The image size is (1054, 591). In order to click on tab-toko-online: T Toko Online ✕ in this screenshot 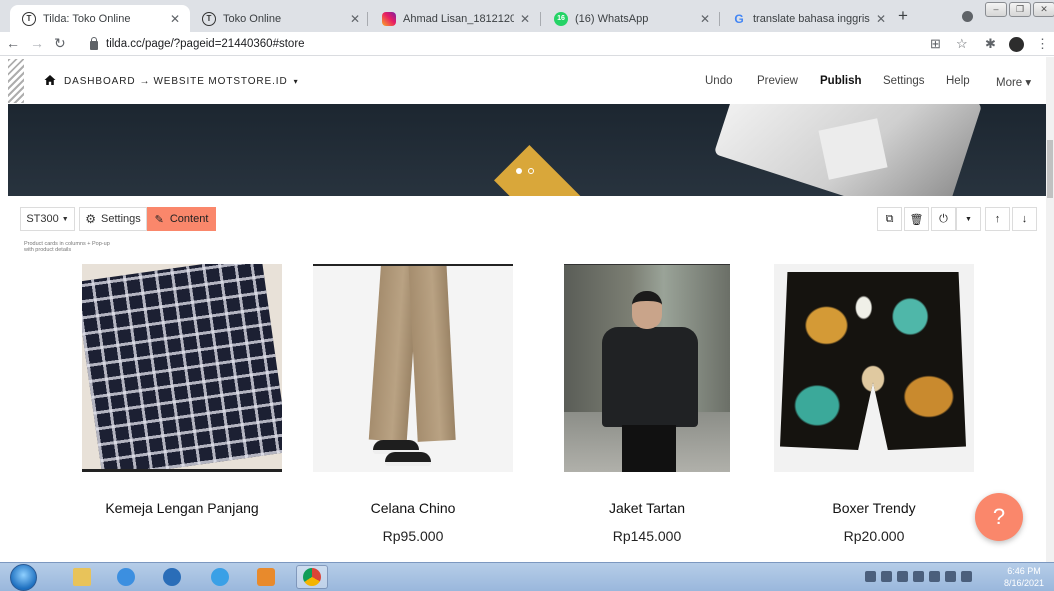, I will do `click(280, 18)`.